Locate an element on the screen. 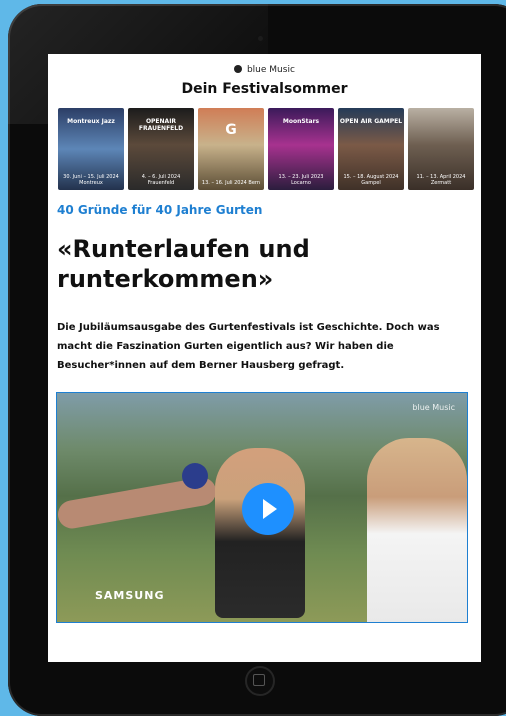 This screenshot has height=716, width=506. festival-tile-logo: OPENAIR FRAUENFELD is located at coordinates (161, 125).